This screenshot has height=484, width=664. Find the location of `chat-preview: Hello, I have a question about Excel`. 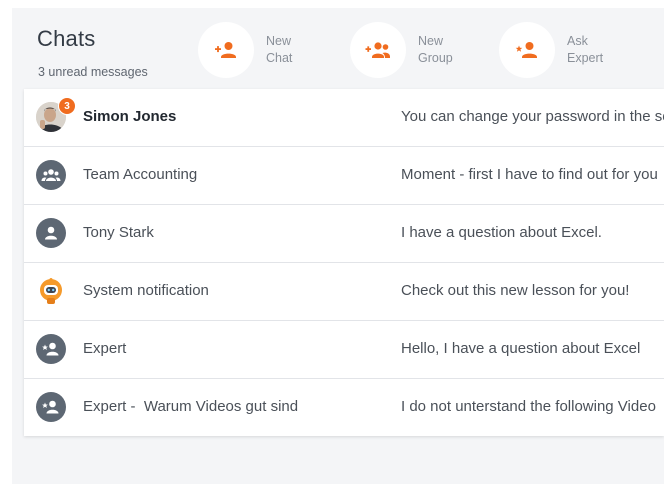

chat-preview: Hello, I have a question about Excel is located at coordinates (521, 348).